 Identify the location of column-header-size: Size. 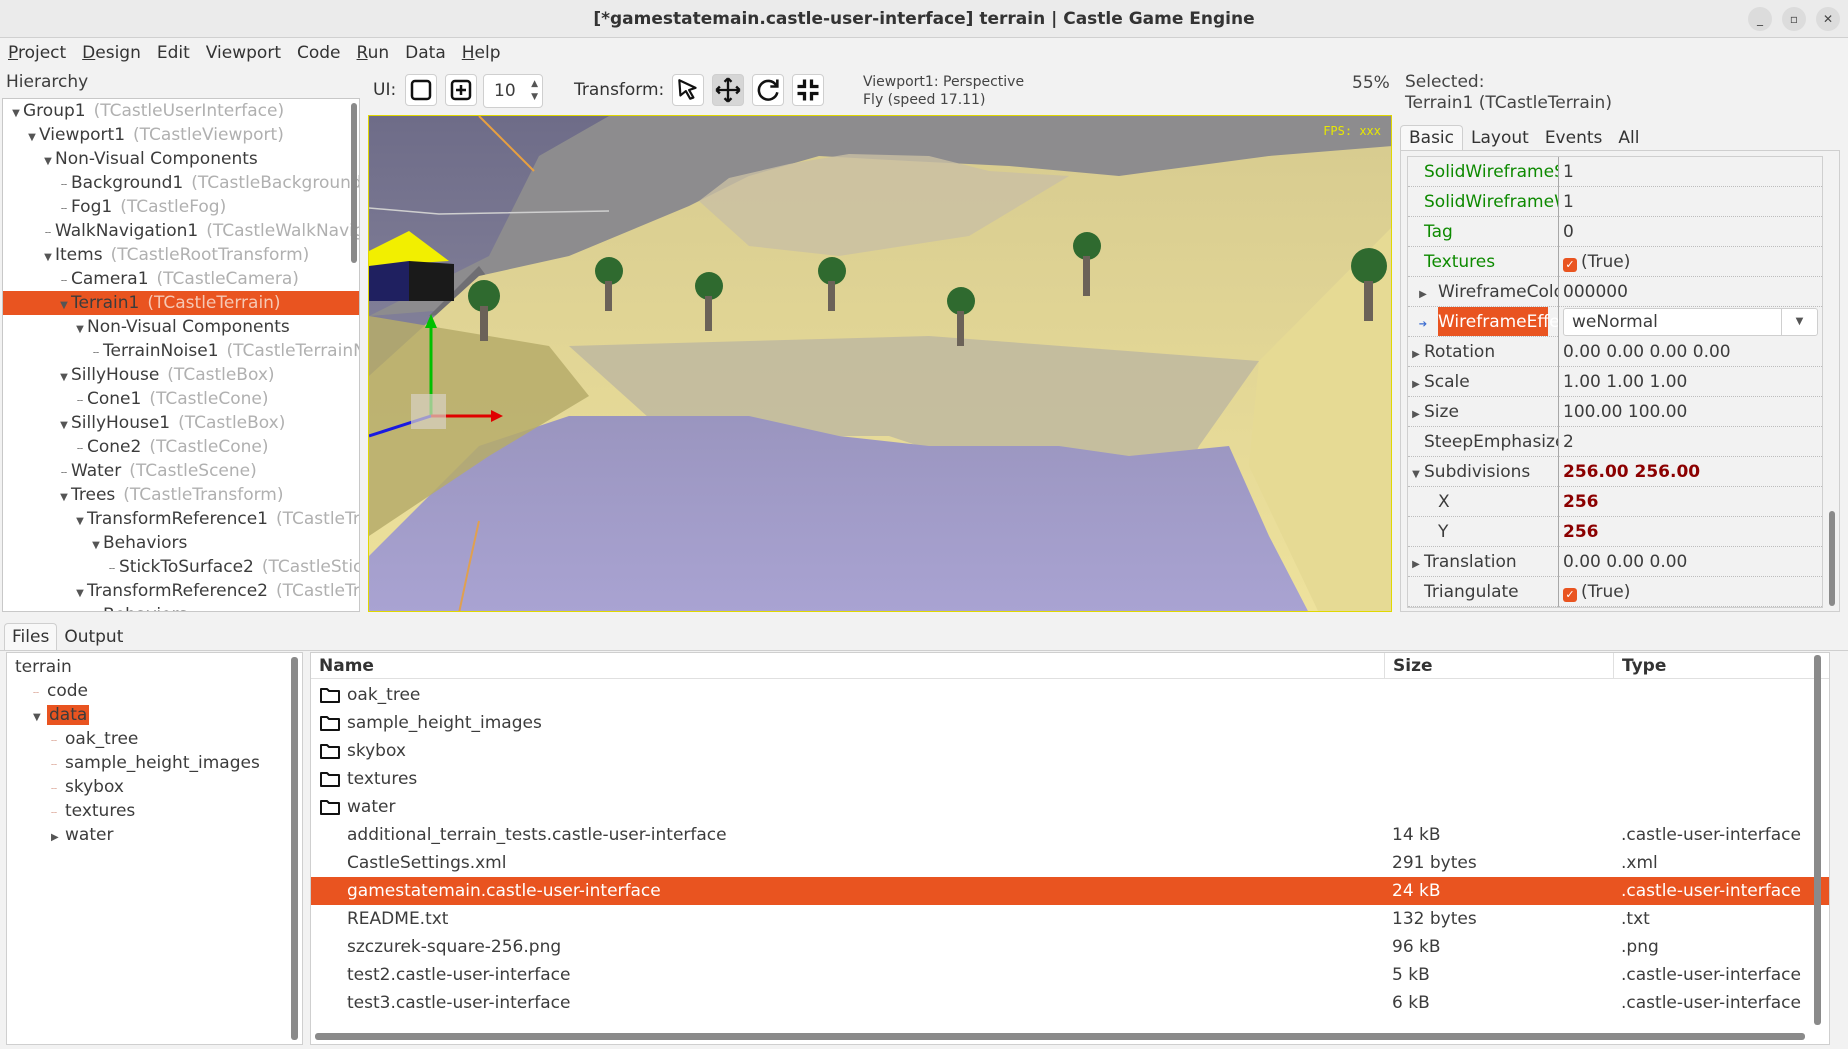
(1498, 665).